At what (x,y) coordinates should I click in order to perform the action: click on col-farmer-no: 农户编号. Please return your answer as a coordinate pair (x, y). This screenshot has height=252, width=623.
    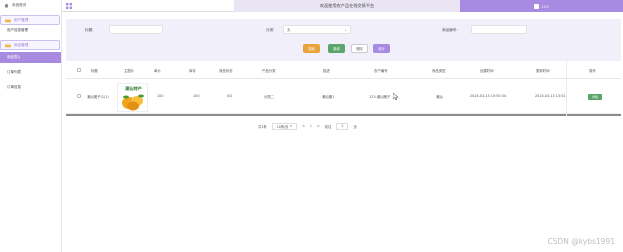
    Looking at the image, I should click on (381, 71).